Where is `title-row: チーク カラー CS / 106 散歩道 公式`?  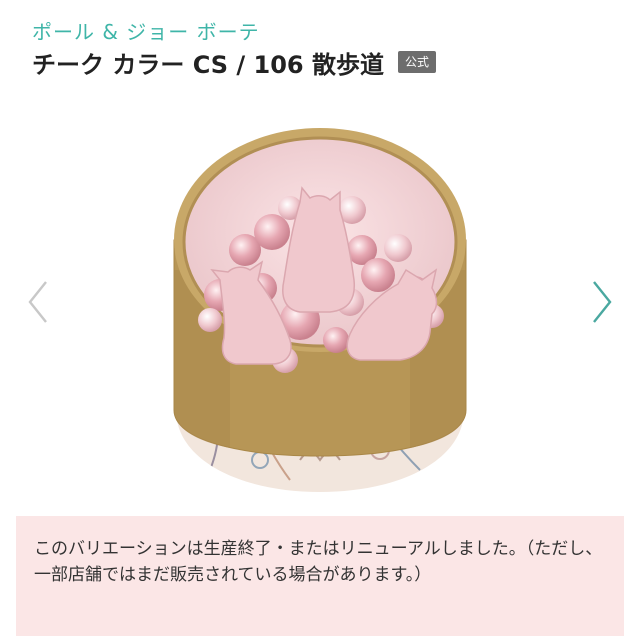
title-row: チーク カラー CS / 106 散歩道 公式 is located at coordinates (234, 62).